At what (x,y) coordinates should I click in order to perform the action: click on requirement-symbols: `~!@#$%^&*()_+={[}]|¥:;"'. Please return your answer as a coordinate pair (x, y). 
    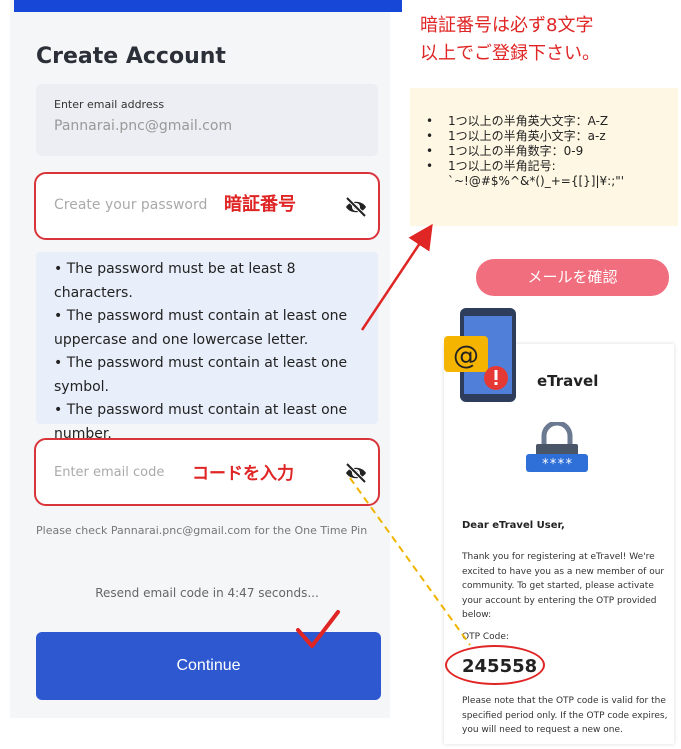
    Looking at the image, I should click on (536, 181).